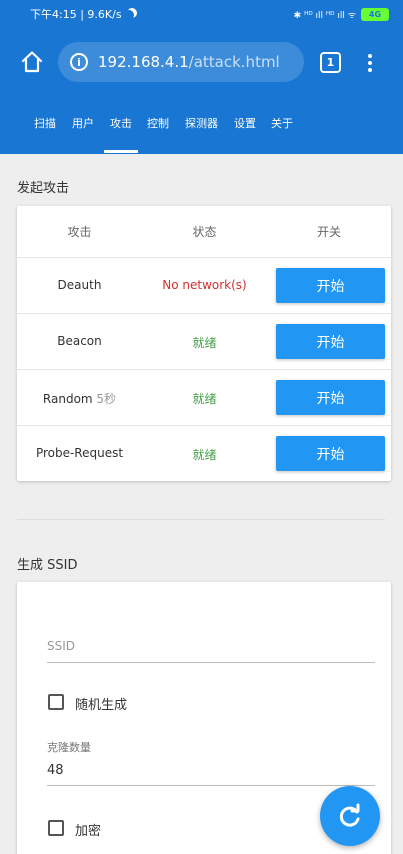  What do you see at coordinates (201, 14) in the screenshot?
I see `status-bar: 下午4:15 | 9.6K/s ✱ ᴴᴰ ıll ᴴᴰ ıll ᯤ 4G` at bounding box center [201, 14].